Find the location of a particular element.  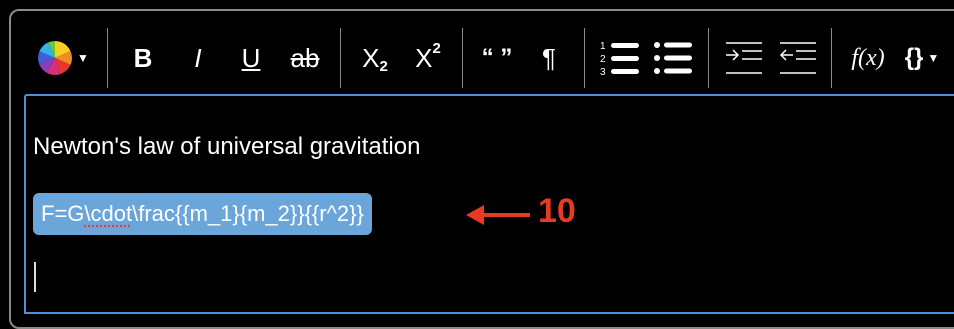

subscript-mark: 2 is located at coordinates (383, 66).